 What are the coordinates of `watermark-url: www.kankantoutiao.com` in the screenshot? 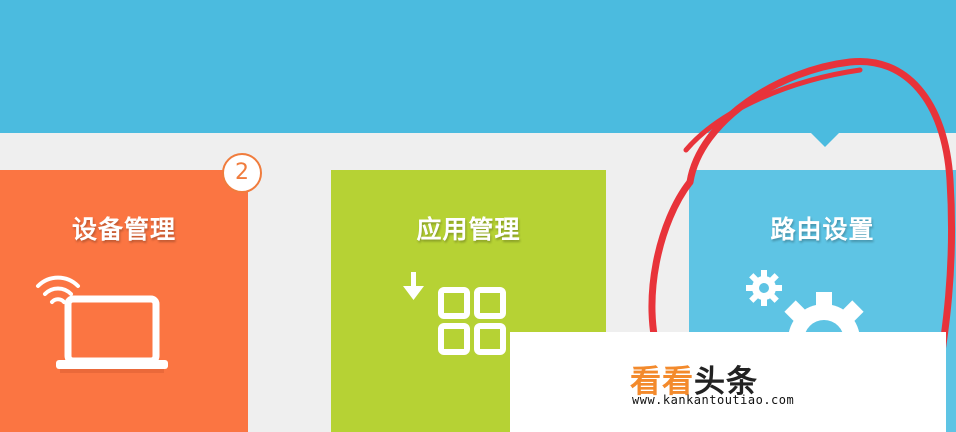 It's located at (713, 400).